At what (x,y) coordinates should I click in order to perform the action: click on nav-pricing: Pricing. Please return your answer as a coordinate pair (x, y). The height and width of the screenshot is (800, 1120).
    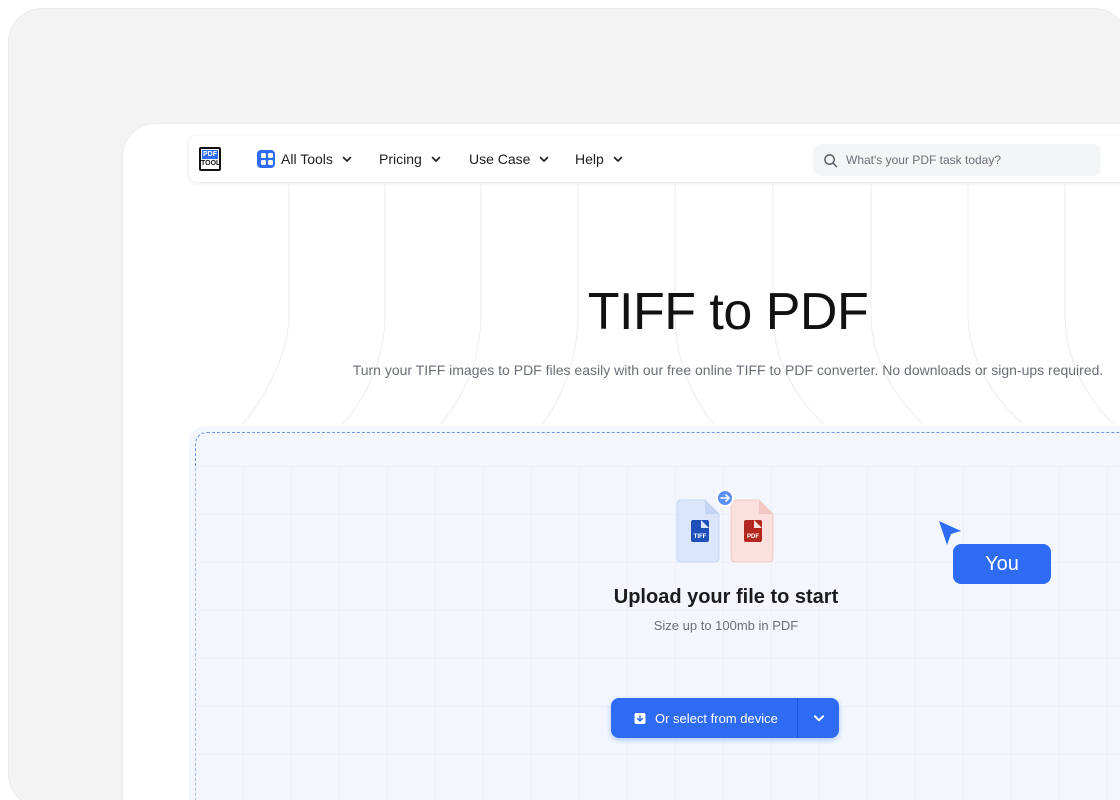
    Looking at the image, I should click on (410, 159).